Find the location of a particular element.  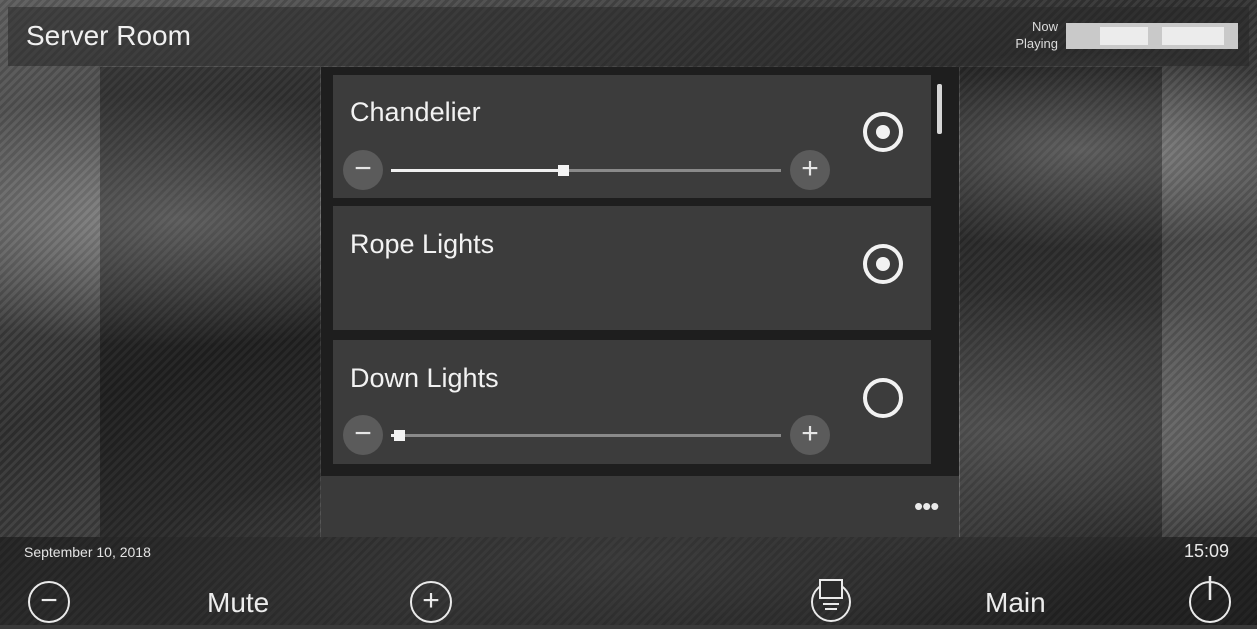

mute-button: Mute is located at coordinates (238, 603).